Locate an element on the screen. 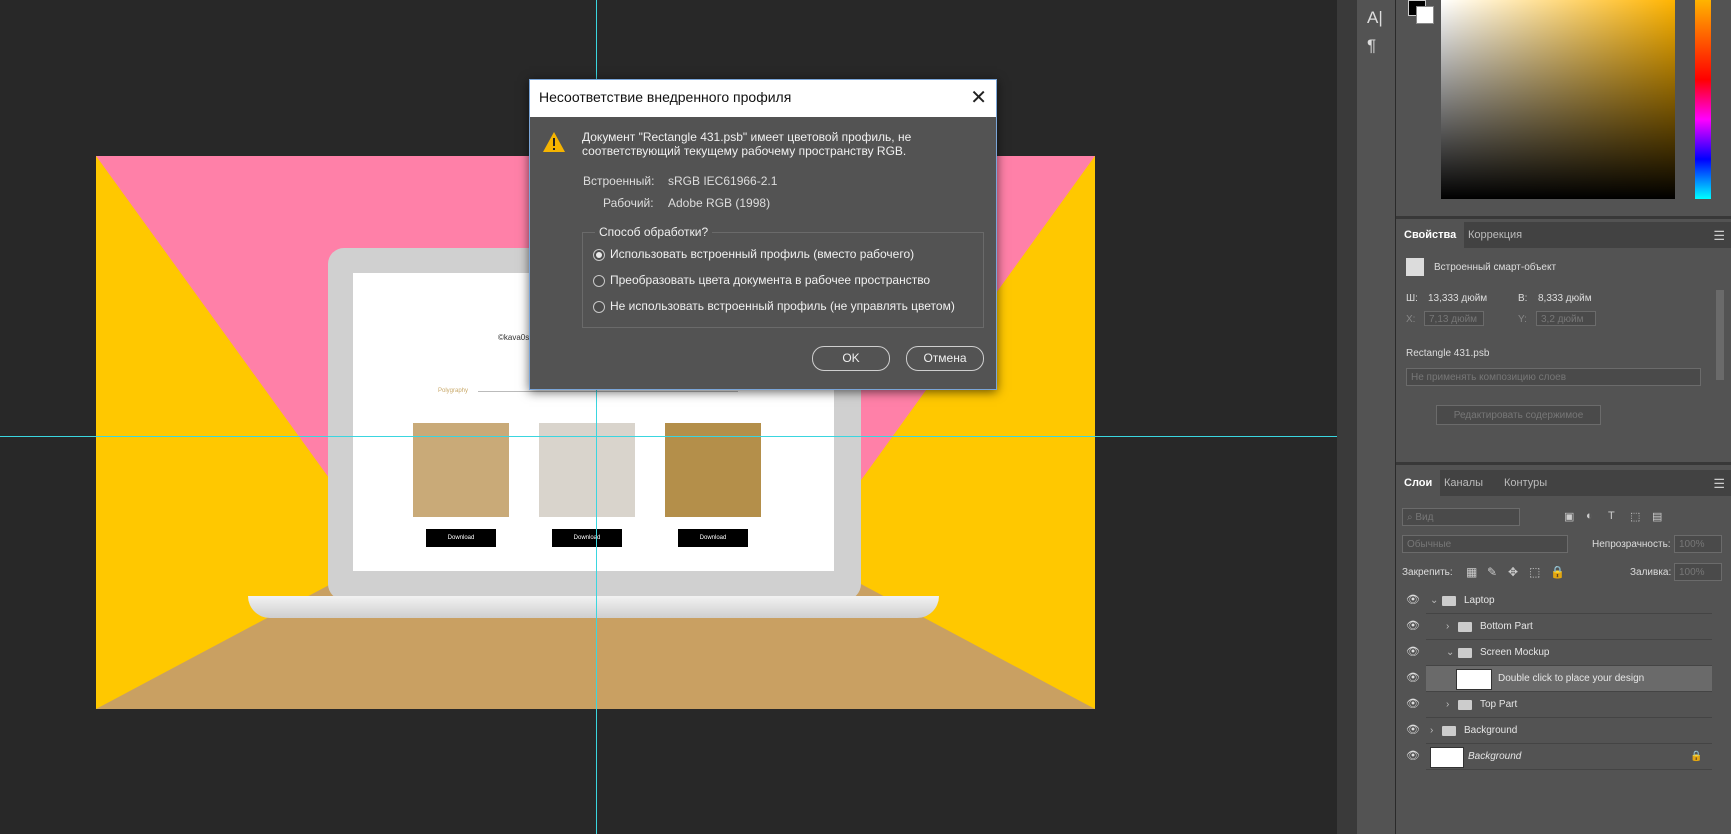 The height and width of the screenshot is (834, 1731). ok-button: OK is located at coordinates (851, 358).